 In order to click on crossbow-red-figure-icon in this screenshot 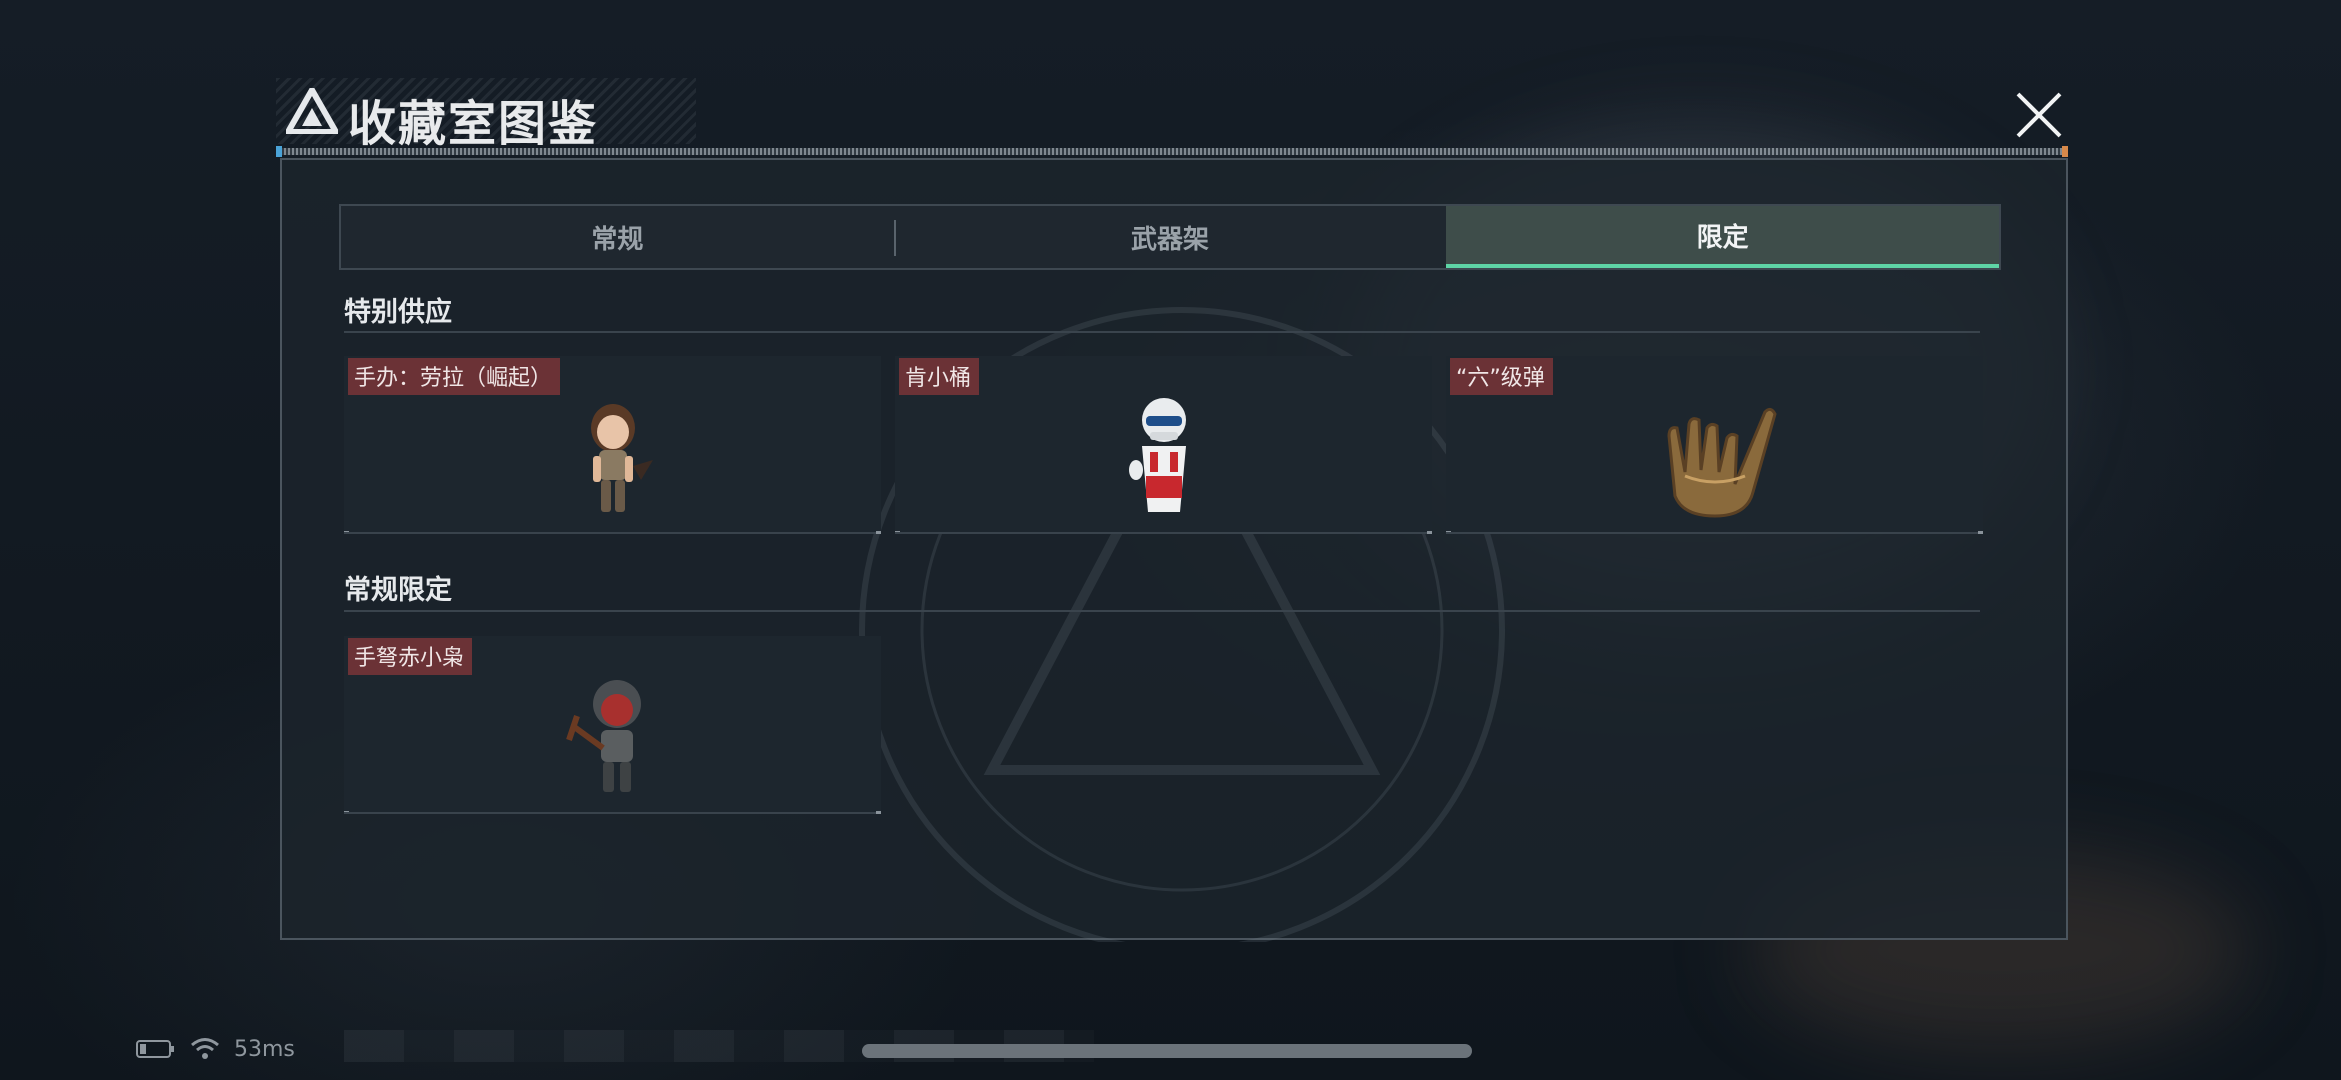, I will do `click(603, 736)`.